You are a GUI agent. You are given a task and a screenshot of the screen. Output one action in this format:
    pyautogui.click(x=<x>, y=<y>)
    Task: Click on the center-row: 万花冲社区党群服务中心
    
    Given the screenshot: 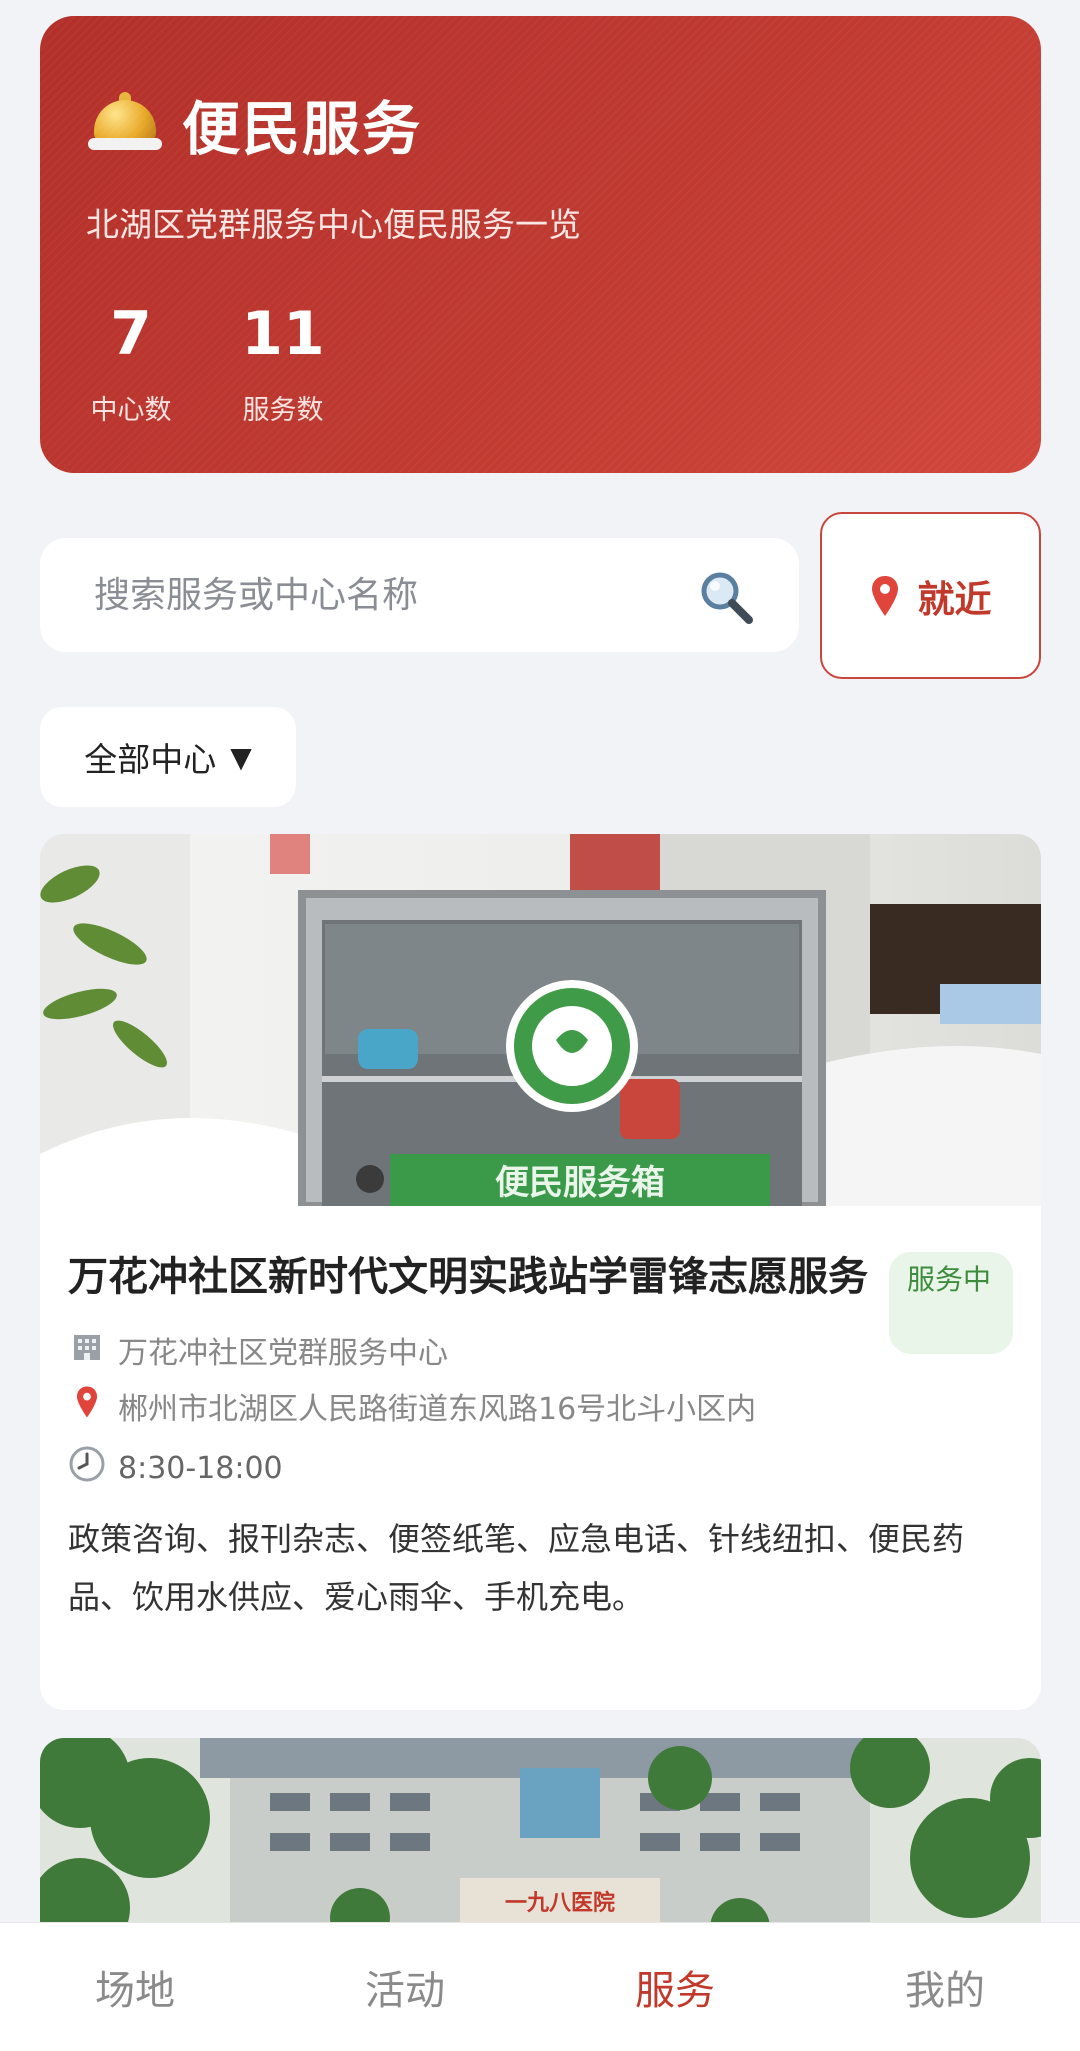 What is the action you would take?
    pyautogui.click(x=540, y=1350)
    